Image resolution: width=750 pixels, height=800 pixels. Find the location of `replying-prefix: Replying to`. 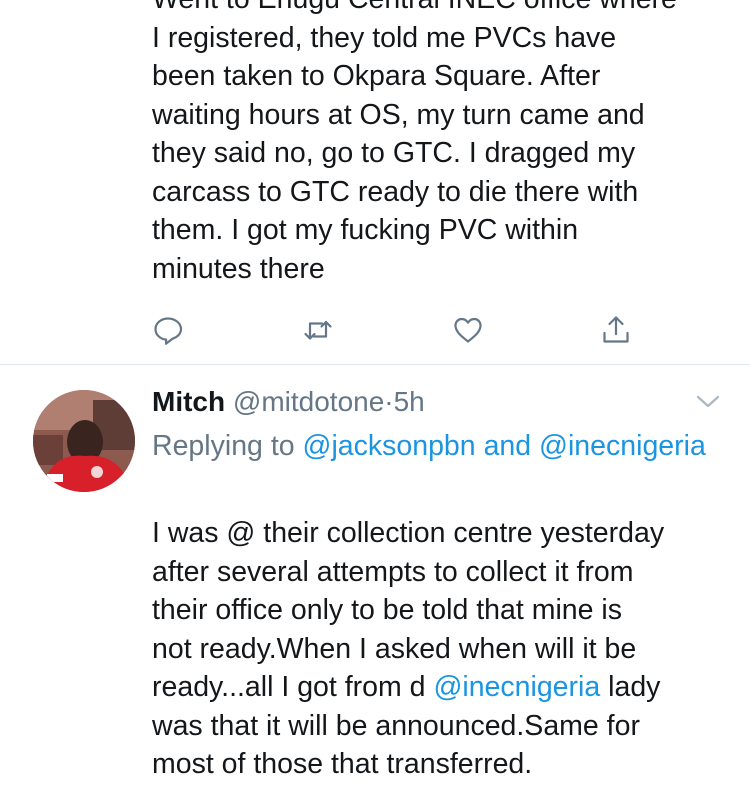

replying-prefix: Replying to is located at coordinates (223, 446).